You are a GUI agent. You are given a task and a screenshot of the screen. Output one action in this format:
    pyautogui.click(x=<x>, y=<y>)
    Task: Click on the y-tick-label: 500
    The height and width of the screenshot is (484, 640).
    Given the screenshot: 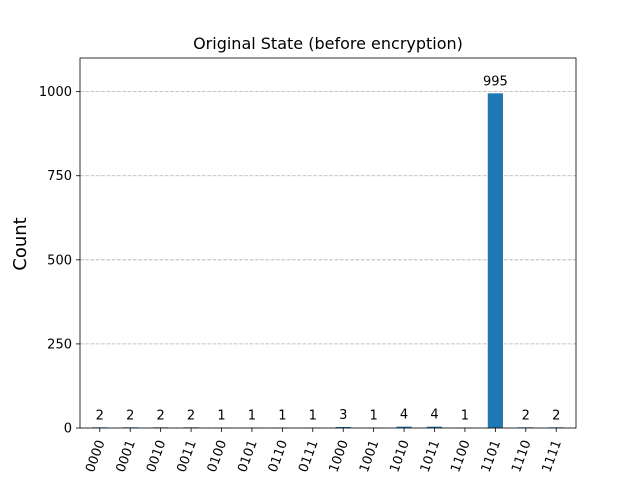 What is the action you would take?
    pyautogui.click(x=59, y=260)
    